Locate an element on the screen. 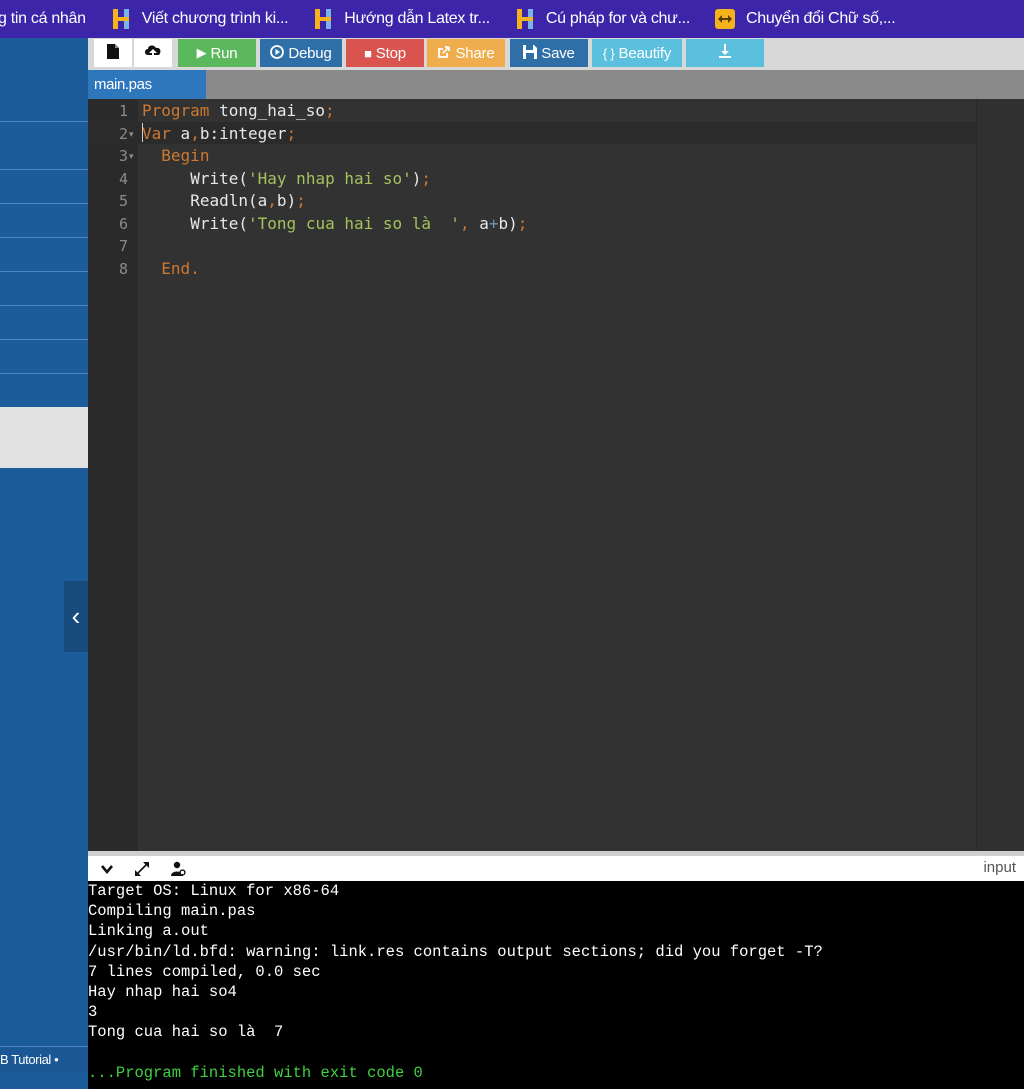 This screenshot has width=1024, height=1089. console-line: 7 lines compiled, 0.0 sec is located at coordinates (204, 971).